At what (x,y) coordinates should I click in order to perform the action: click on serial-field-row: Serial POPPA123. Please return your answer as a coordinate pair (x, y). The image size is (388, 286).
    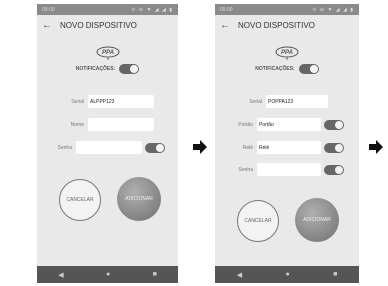
    Looking at the image, I should click on (271, 101).